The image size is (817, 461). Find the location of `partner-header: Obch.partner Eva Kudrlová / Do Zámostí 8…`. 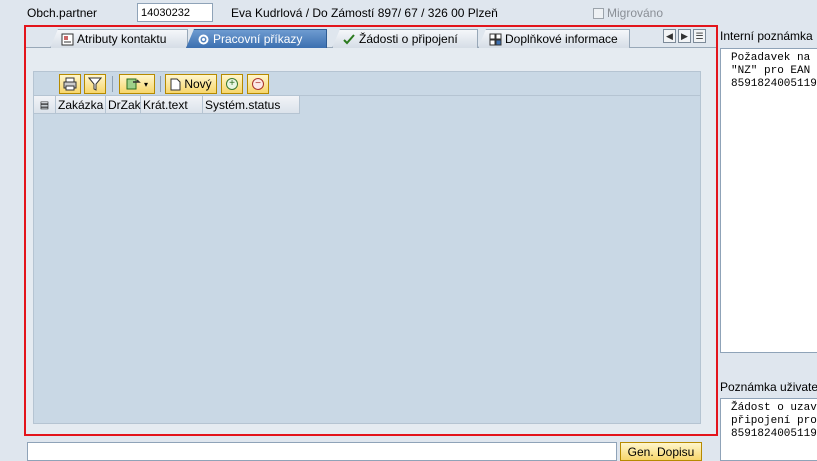

partner-header: Obch.partner Eva Kudrlová / Do Zámostí 8… is located at coordinates (408, 13).